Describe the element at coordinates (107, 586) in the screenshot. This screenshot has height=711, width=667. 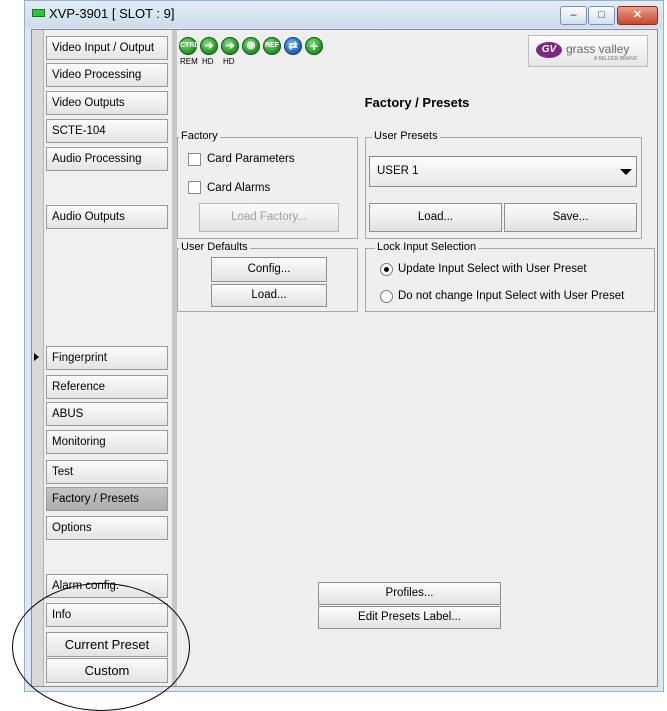
I see `sidebar-item-alarm-config: Alarm config.` at that location.